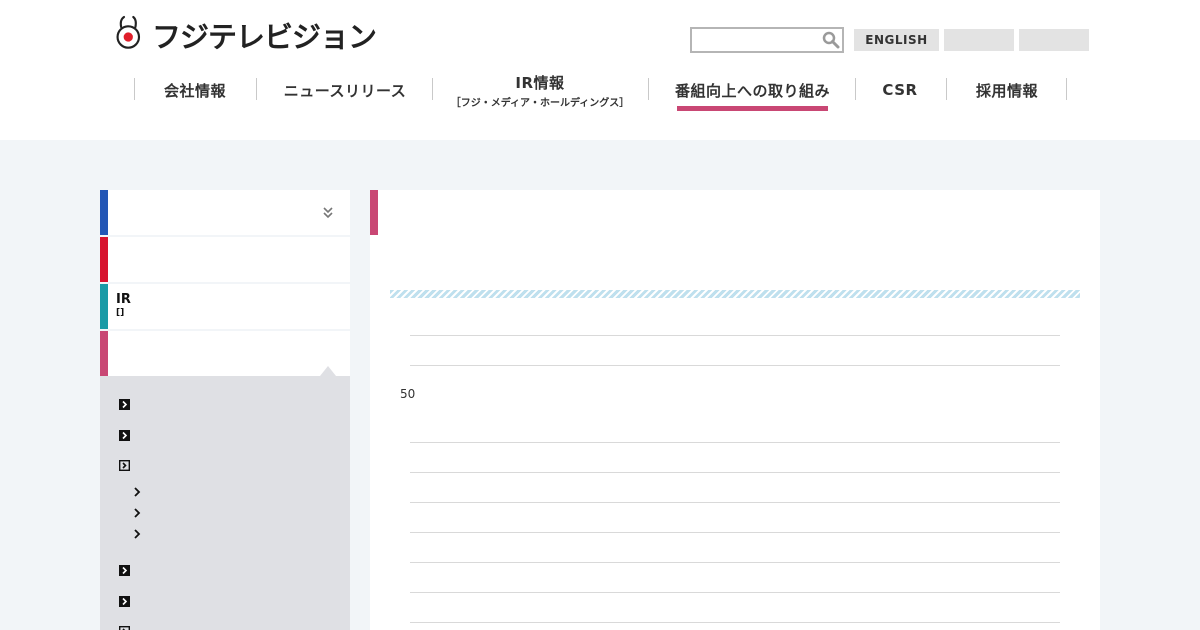 The width and height of the screenshot is (1200, 630). I want to click on logo-mark-icon, so click(128, 32).